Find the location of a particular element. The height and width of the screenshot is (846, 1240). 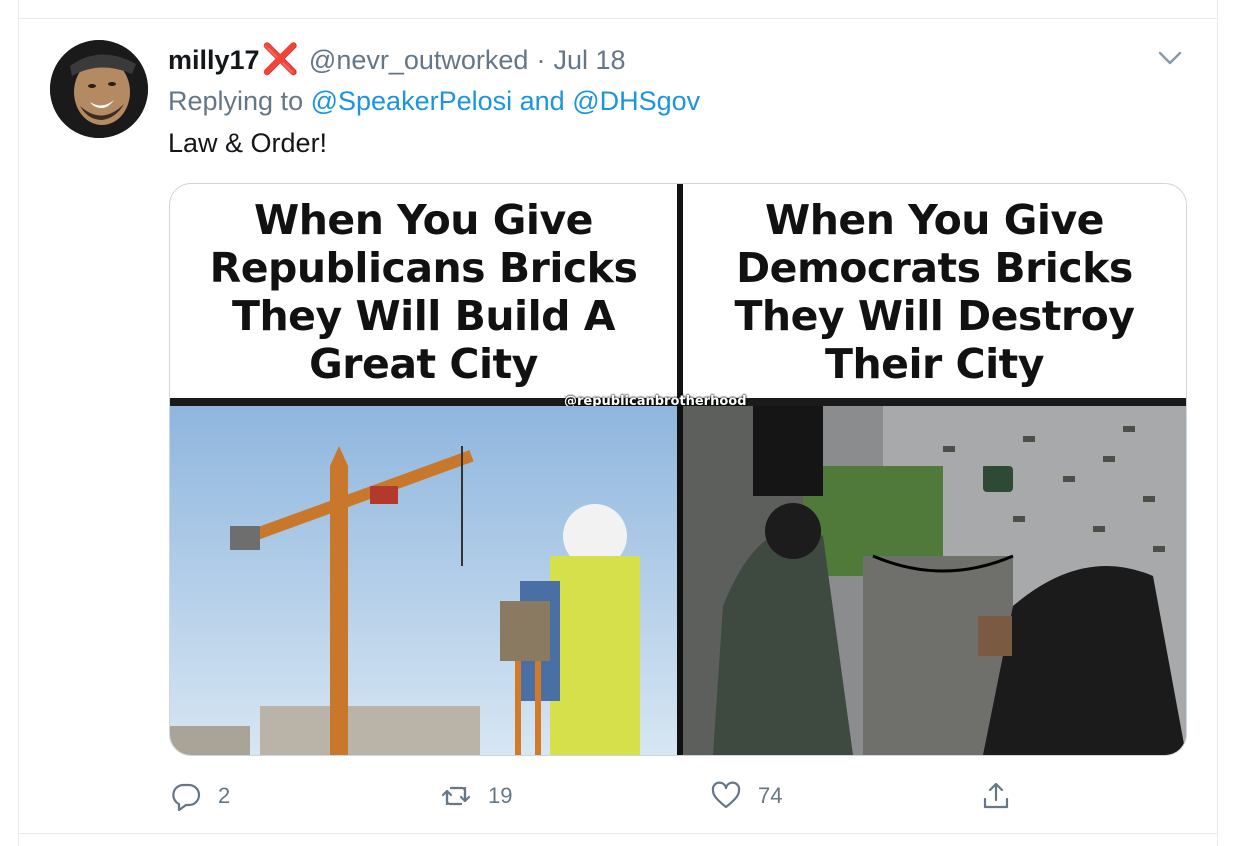

tweet-text: Law & Order! is located at coordinates (248, 143).